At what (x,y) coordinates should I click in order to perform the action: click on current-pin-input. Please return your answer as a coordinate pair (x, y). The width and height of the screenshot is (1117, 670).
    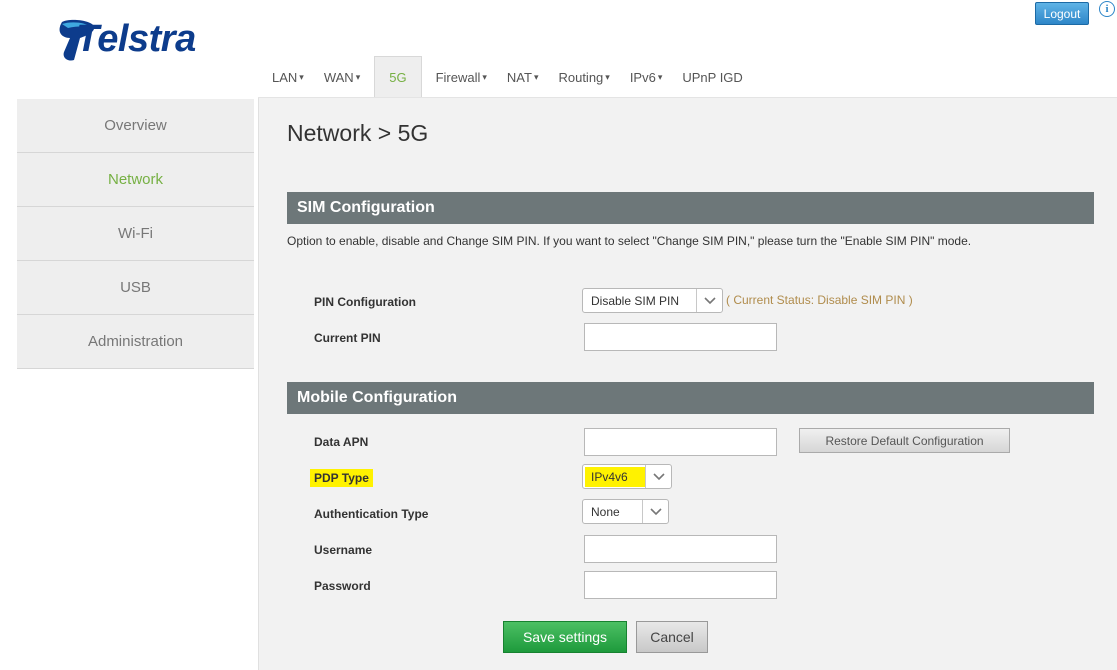
    Looking at the image, I should click on (680, 337).